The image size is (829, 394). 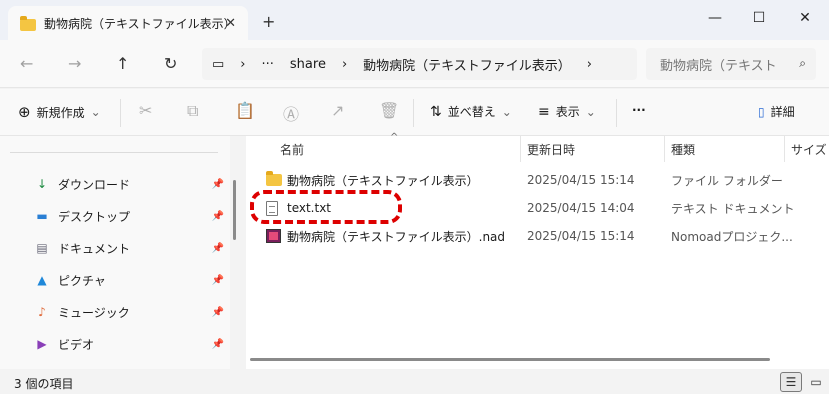 What do you see at coordinates (122, 63) in the screenshot?
I see `up-button: ↑` at bounding box center [122, 63].